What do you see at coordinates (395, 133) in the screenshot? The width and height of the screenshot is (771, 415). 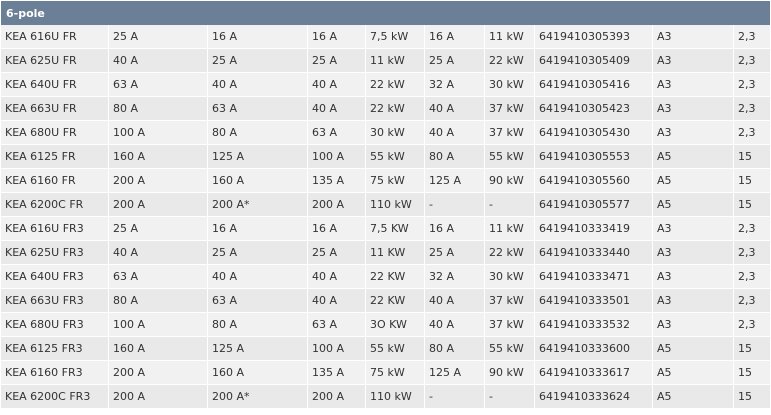 I see `cell-motor-power-1: 30 kW` at bounding box center [395, 133].